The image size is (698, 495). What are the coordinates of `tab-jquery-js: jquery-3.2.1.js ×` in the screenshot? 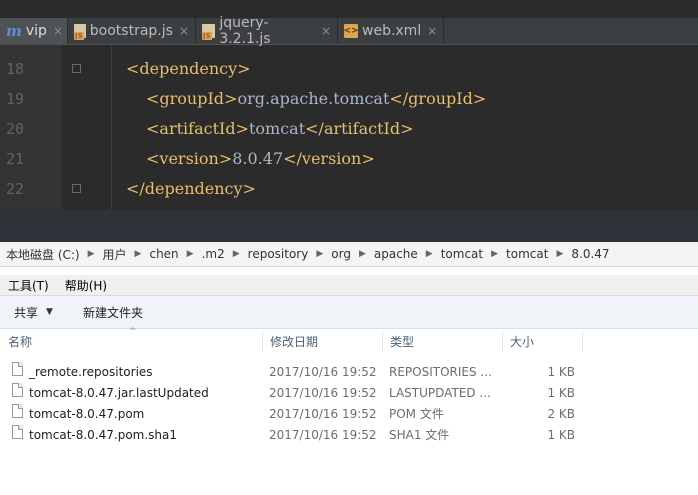 It's located at (267, 31).